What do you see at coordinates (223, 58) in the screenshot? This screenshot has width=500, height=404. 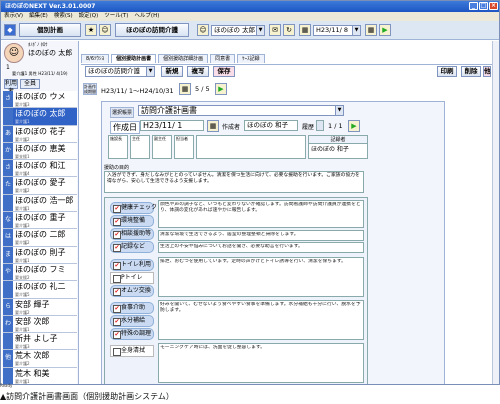 I see `tab-consent: 同意書` at bounding box center [223, 58].